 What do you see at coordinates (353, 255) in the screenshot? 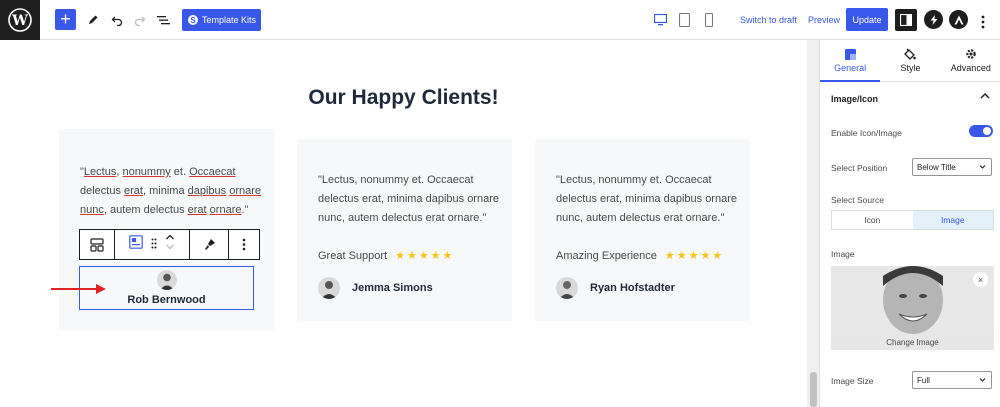
I see `rating-label: Great Support` at bounding box center [353, 255].